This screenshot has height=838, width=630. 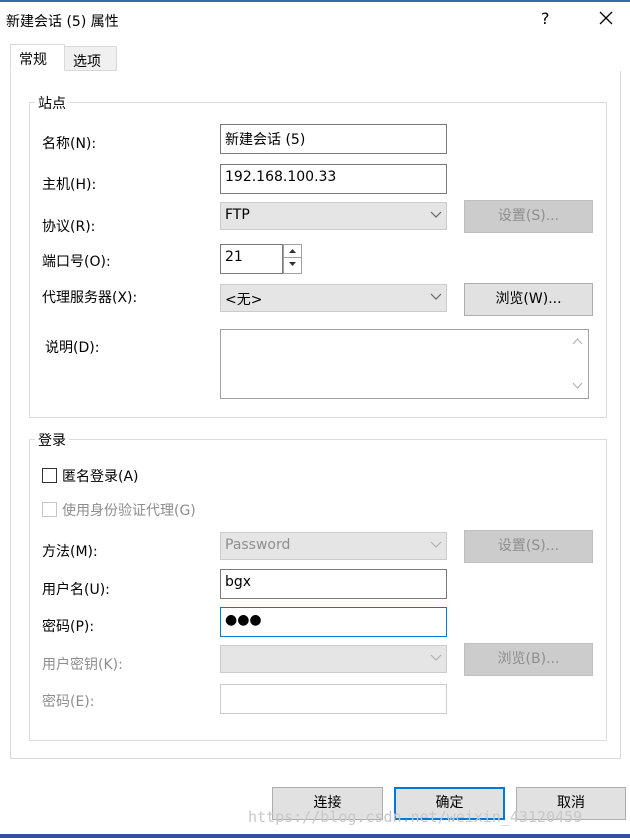 What do you see at coordinates (52, 440) in the screenshot?
I see `login-group-label: 登录` at bounding box center [52, 440].